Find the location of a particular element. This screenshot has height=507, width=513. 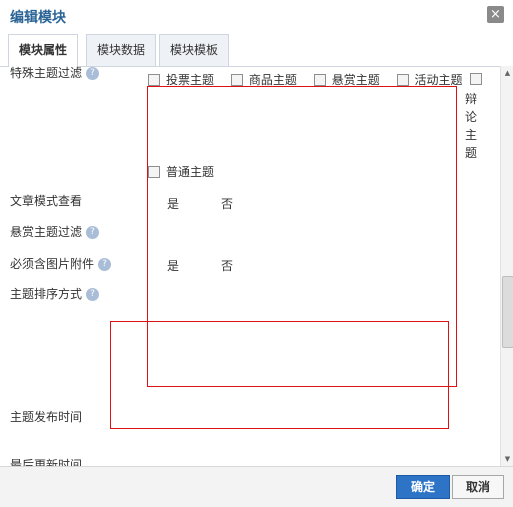

reward-filter-text: 悬赏主题过滤 is located at coordinates (46, 232).